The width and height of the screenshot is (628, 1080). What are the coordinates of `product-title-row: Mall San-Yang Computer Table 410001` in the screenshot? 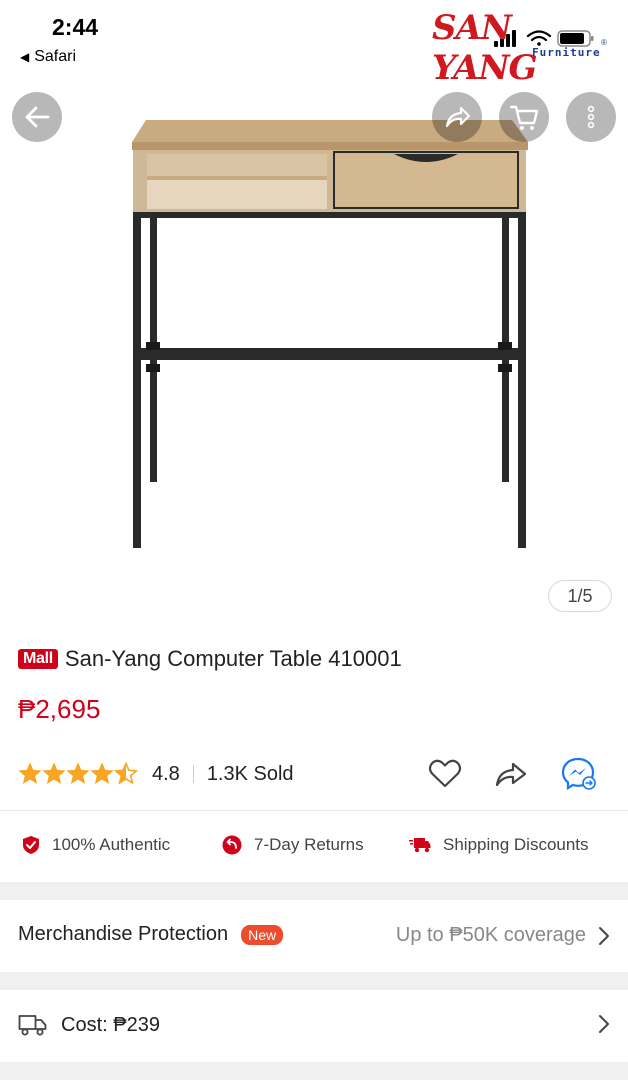 It's located at (210, 659).